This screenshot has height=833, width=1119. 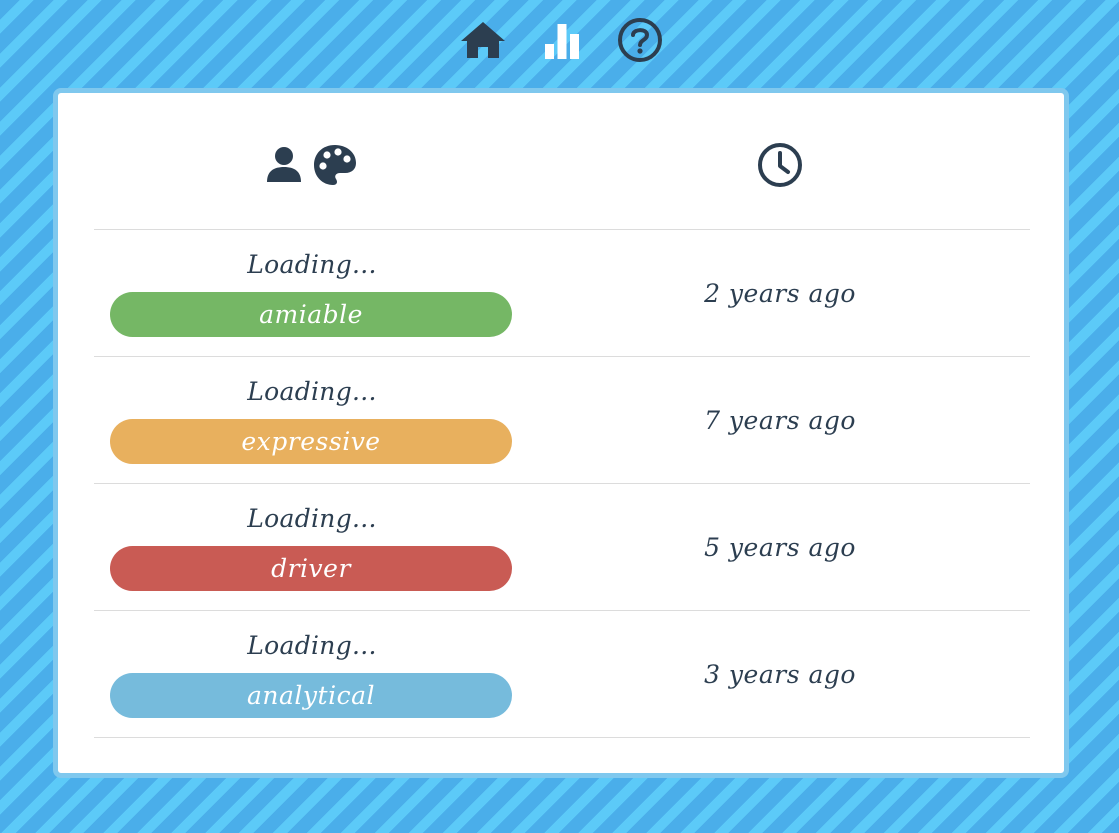 I want to click on time-cell: 3 years ago, so click(x=780, y=674).